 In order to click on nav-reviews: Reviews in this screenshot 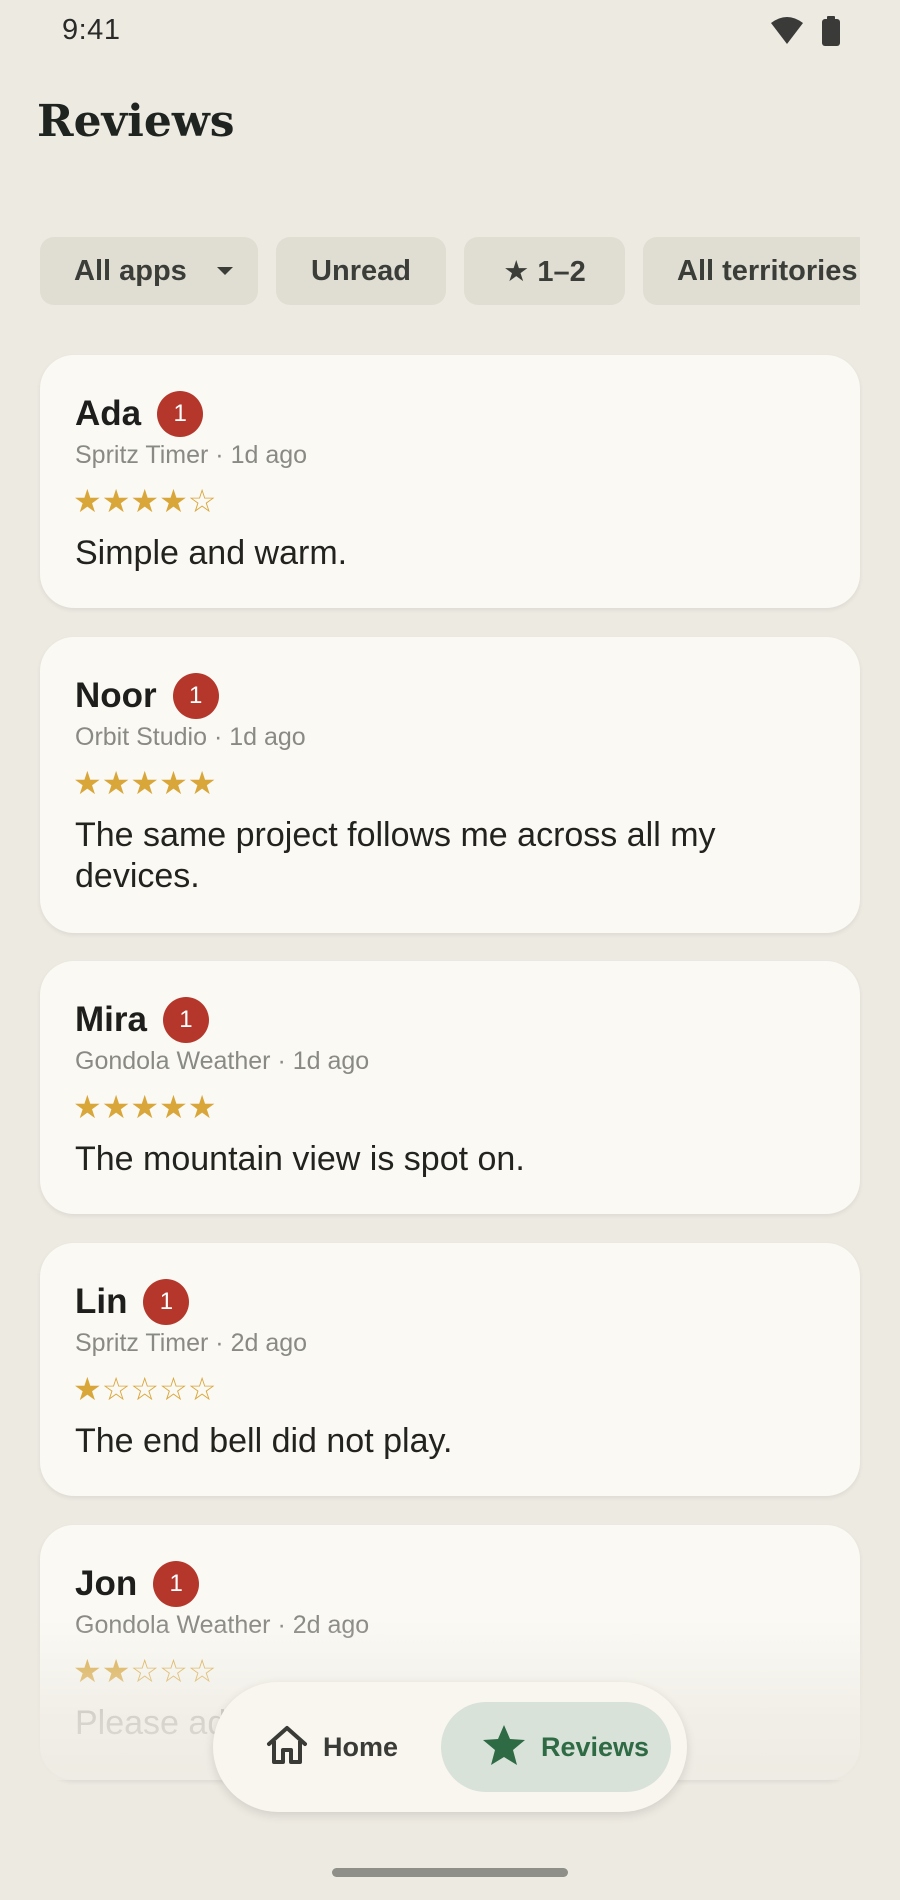, I will do `click(556, 1747)`.